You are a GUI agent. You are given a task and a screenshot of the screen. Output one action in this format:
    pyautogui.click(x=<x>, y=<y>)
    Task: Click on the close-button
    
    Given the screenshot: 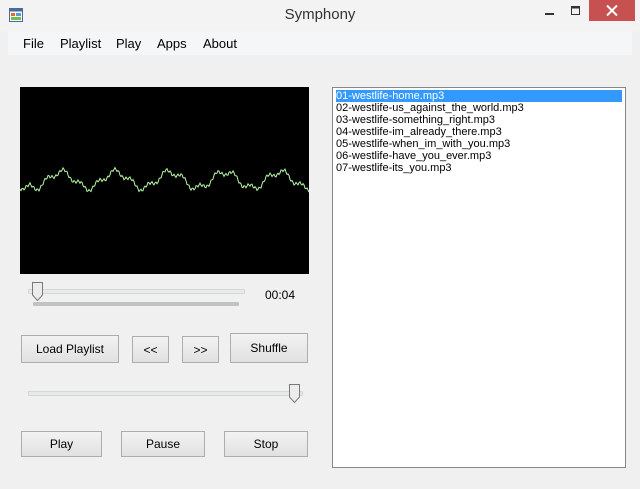 What is the action you would take?
    pyautogui.click(x=612, y=10)
    